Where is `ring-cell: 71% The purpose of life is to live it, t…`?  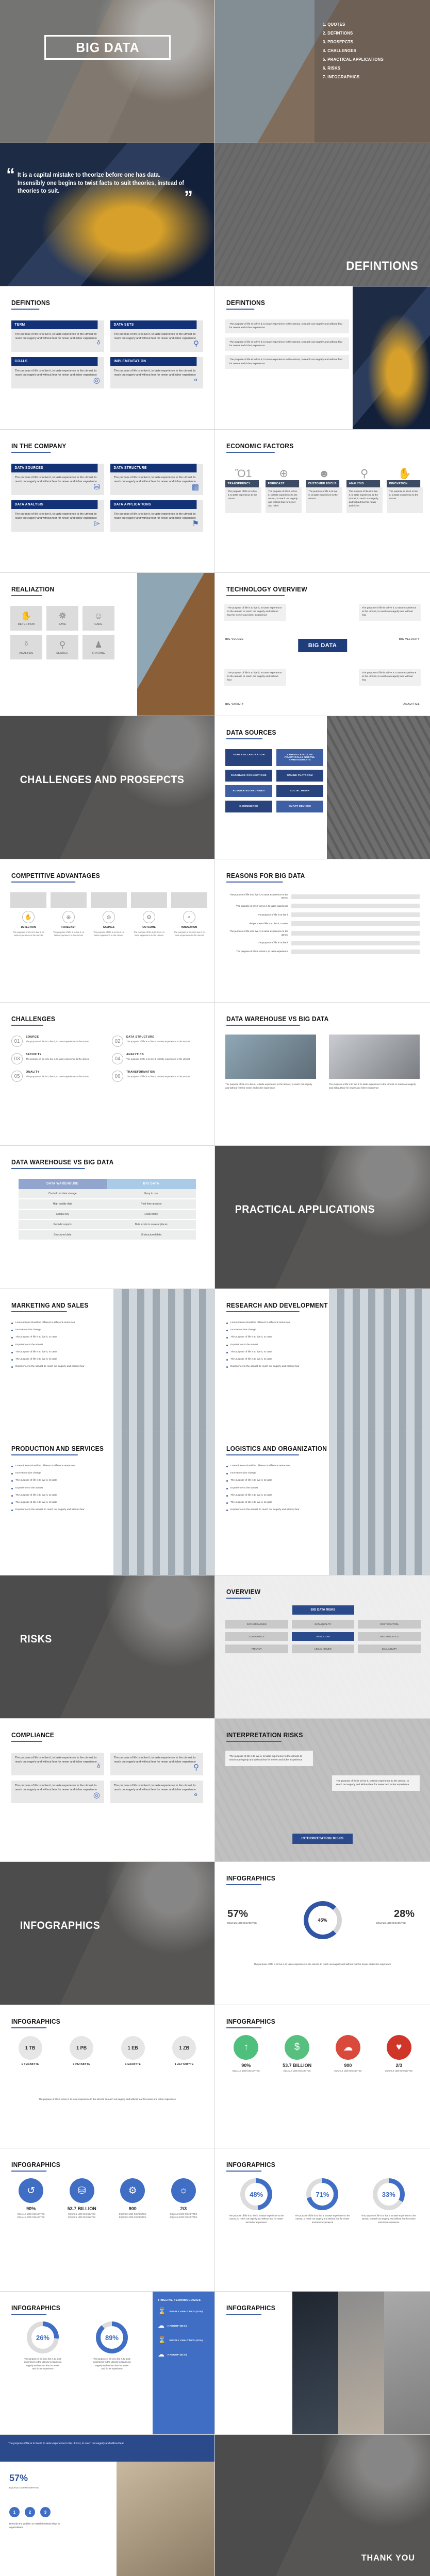
ring-cell: 71% The purpose of life is to live it, t… is located at coordinates (323, 2201).